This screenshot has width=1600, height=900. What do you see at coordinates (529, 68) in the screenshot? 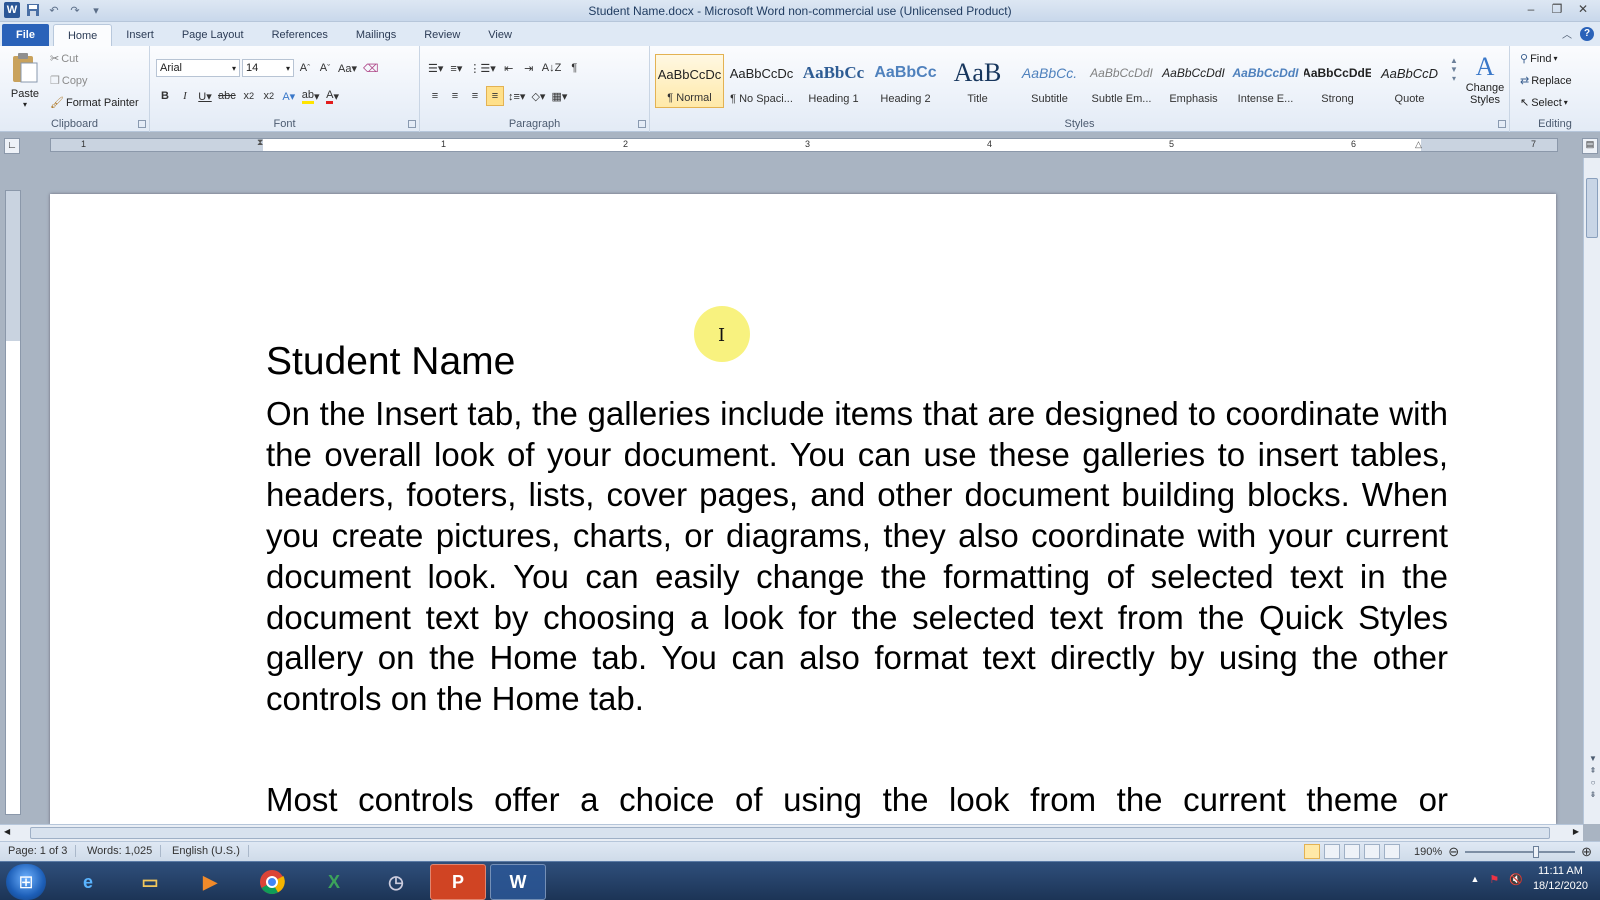
I see `increase-indent-icon: ⇥` at bounding box center [529, 68].